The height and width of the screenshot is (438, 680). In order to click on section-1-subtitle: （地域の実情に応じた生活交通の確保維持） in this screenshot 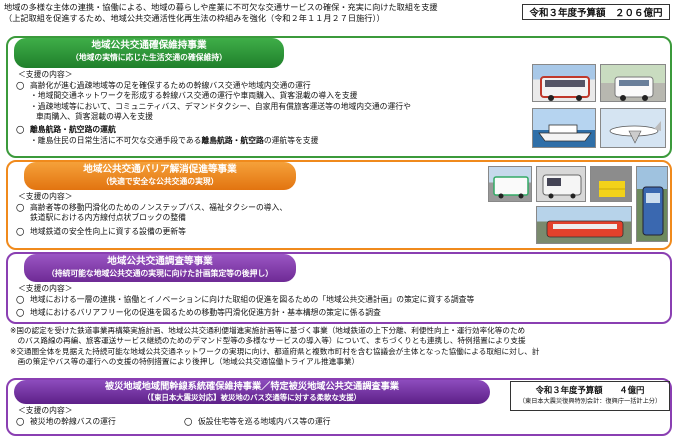, I will do `click(149, 57)`.